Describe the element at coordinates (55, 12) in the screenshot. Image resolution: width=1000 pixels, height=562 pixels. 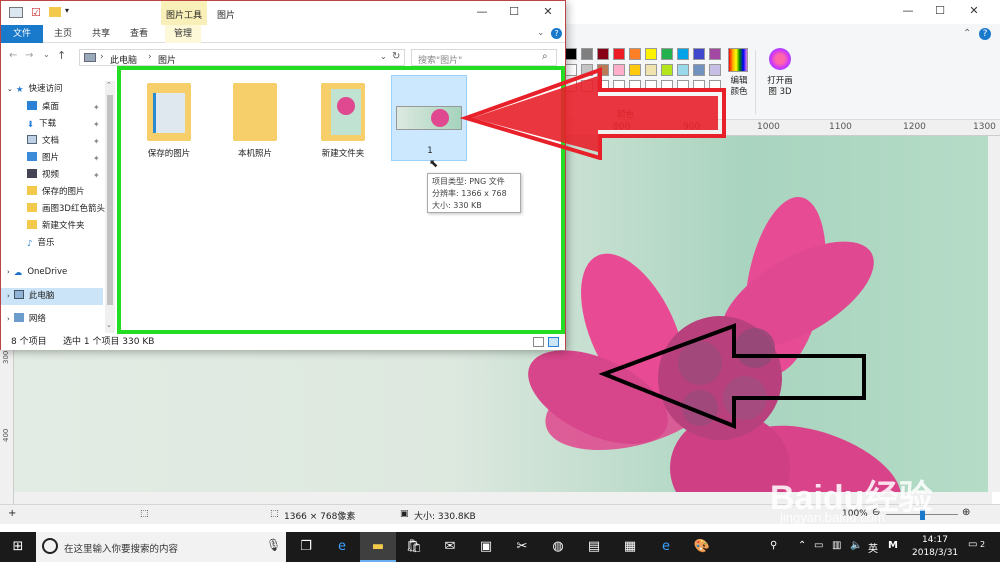
I see `new-folder-icon` at that location.